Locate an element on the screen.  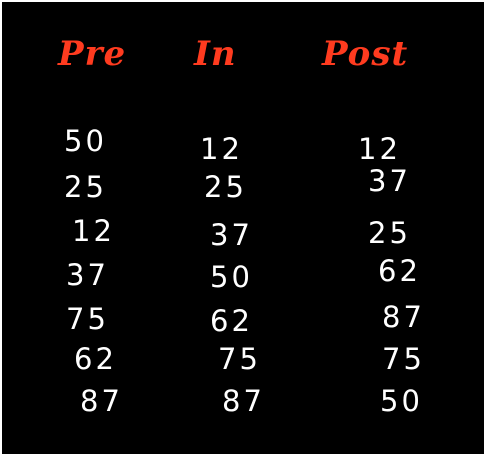
preorder-value: 50 is located at coordinates (85, 141).